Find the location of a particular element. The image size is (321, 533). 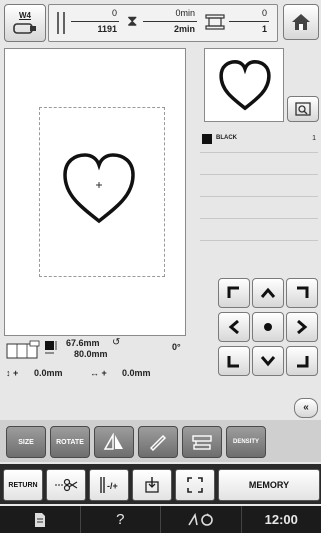

chevron-right-icon is located at coordinates (302, 327).